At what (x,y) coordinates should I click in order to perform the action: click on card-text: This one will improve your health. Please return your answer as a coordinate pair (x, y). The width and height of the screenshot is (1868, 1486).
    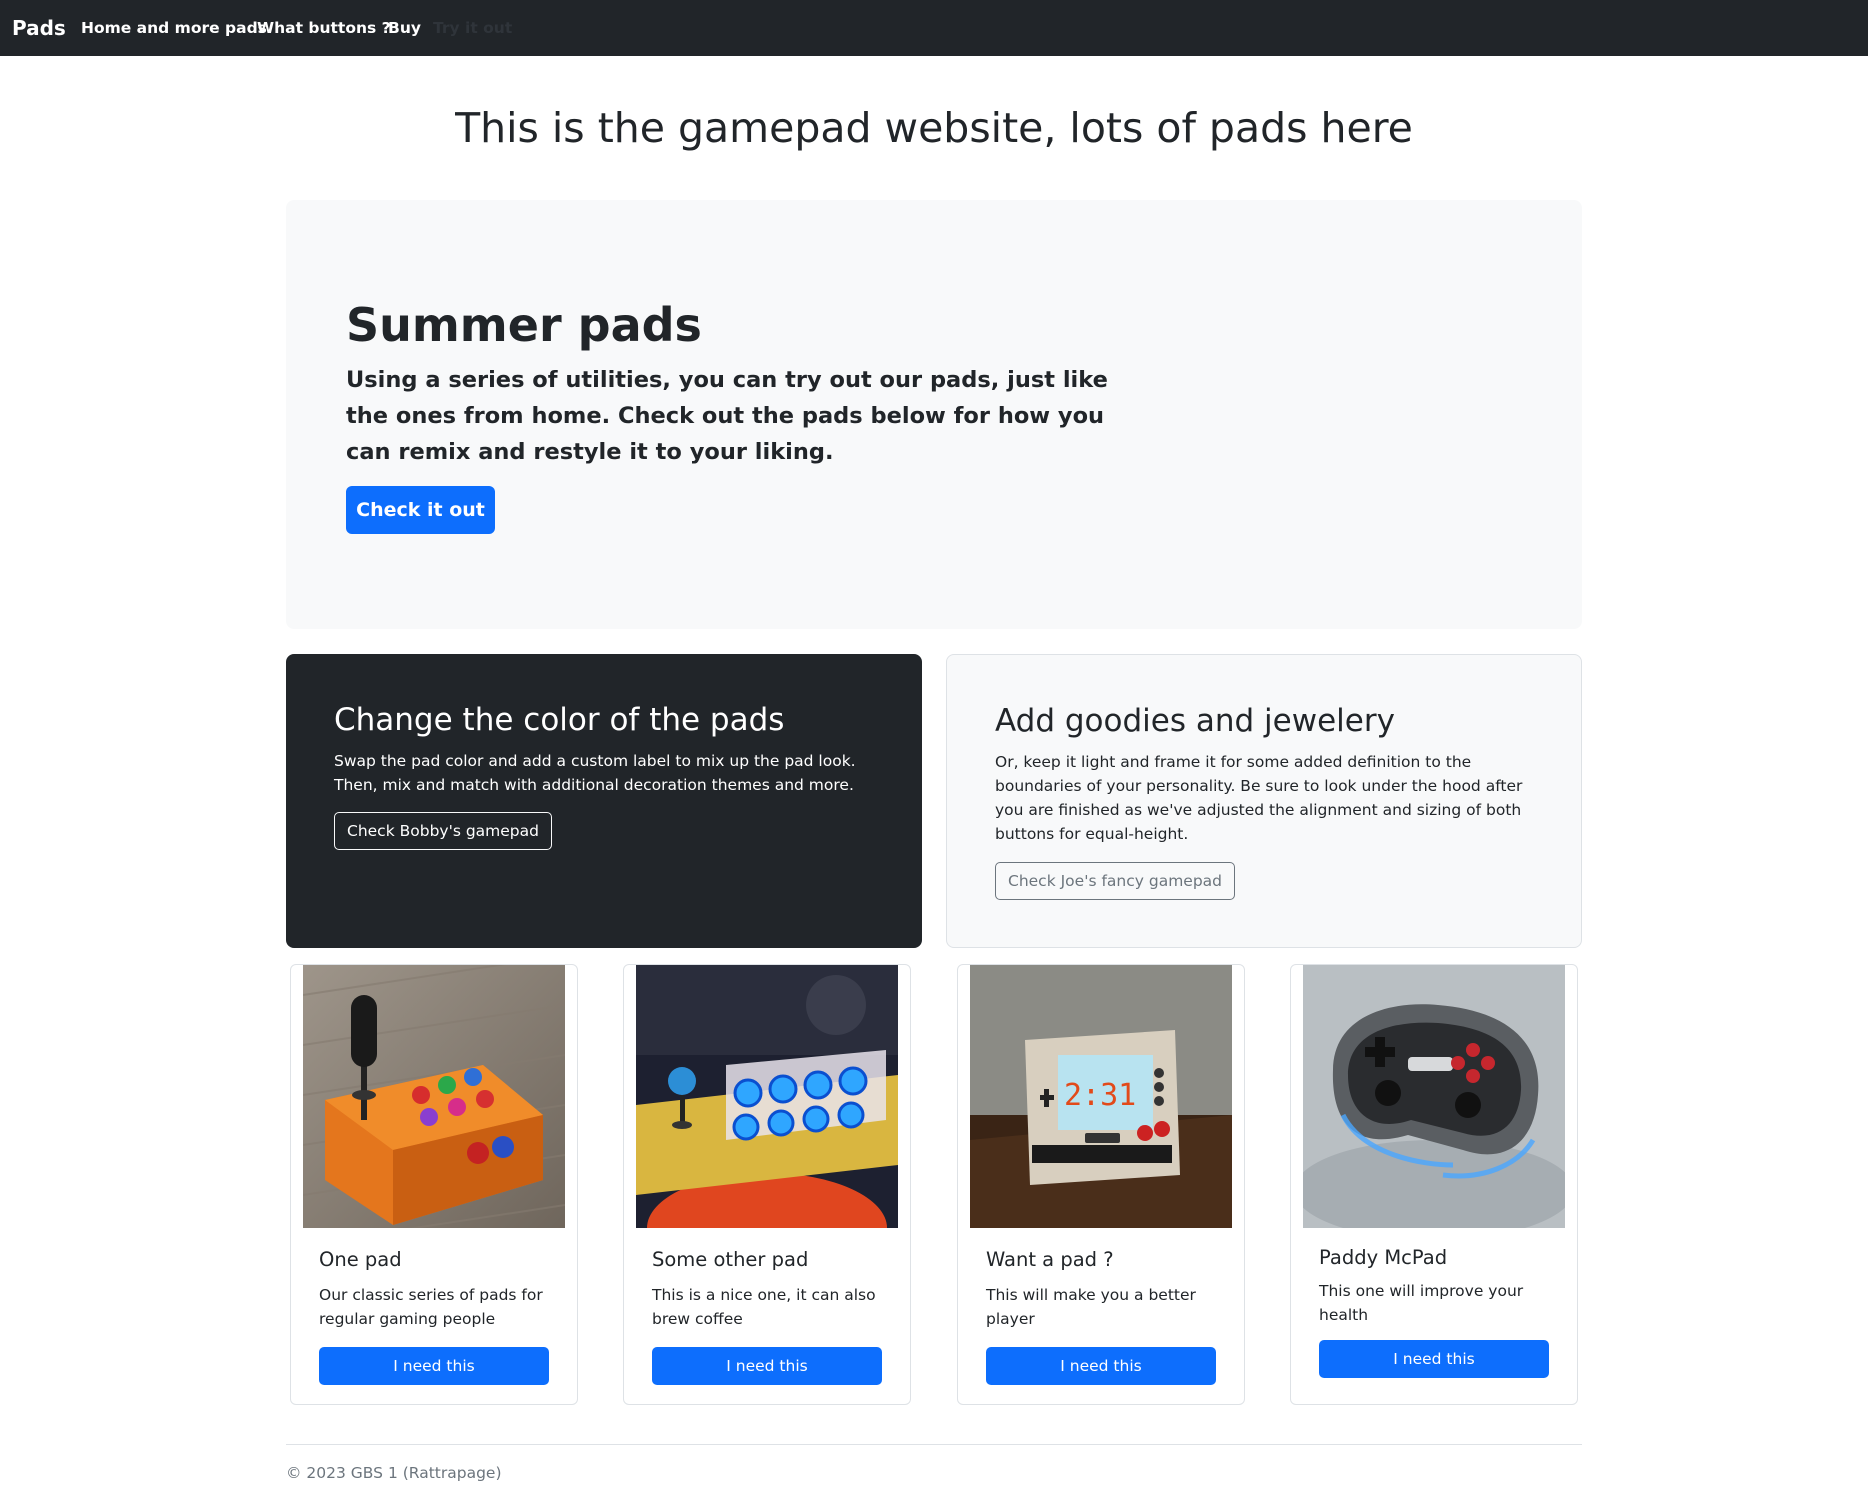
    Looking at the image, I should click on (1421, 1303).